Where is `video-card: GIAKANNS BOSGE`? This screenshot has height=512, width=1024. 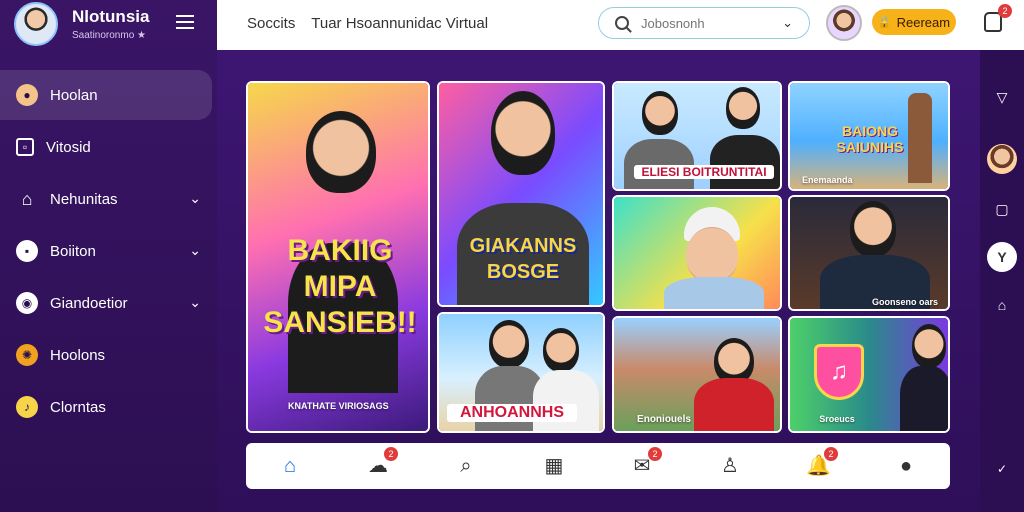
video-card: GIAKANNS BOSGE is located at coordinates (521, 194).